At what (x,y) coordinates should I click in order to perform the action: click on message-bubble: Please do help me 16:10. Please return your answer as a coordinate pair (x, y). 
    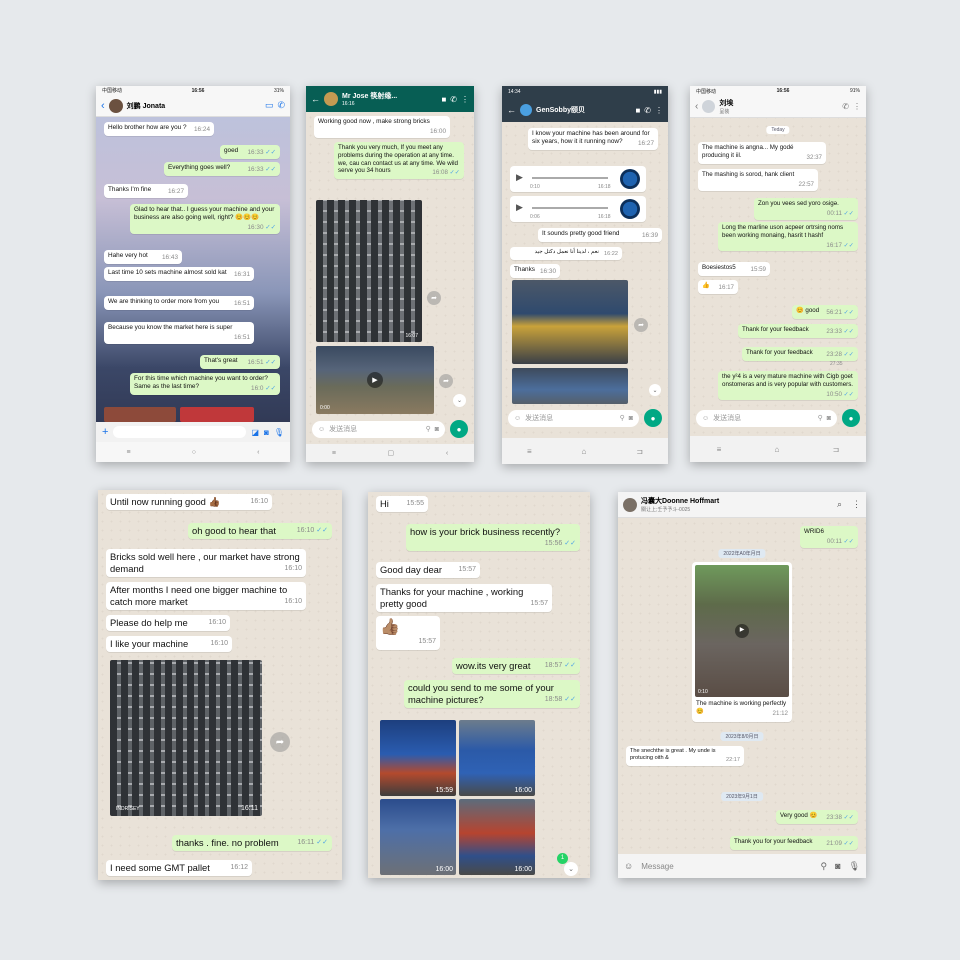
    Looking at the image, I should click on (168, 623).